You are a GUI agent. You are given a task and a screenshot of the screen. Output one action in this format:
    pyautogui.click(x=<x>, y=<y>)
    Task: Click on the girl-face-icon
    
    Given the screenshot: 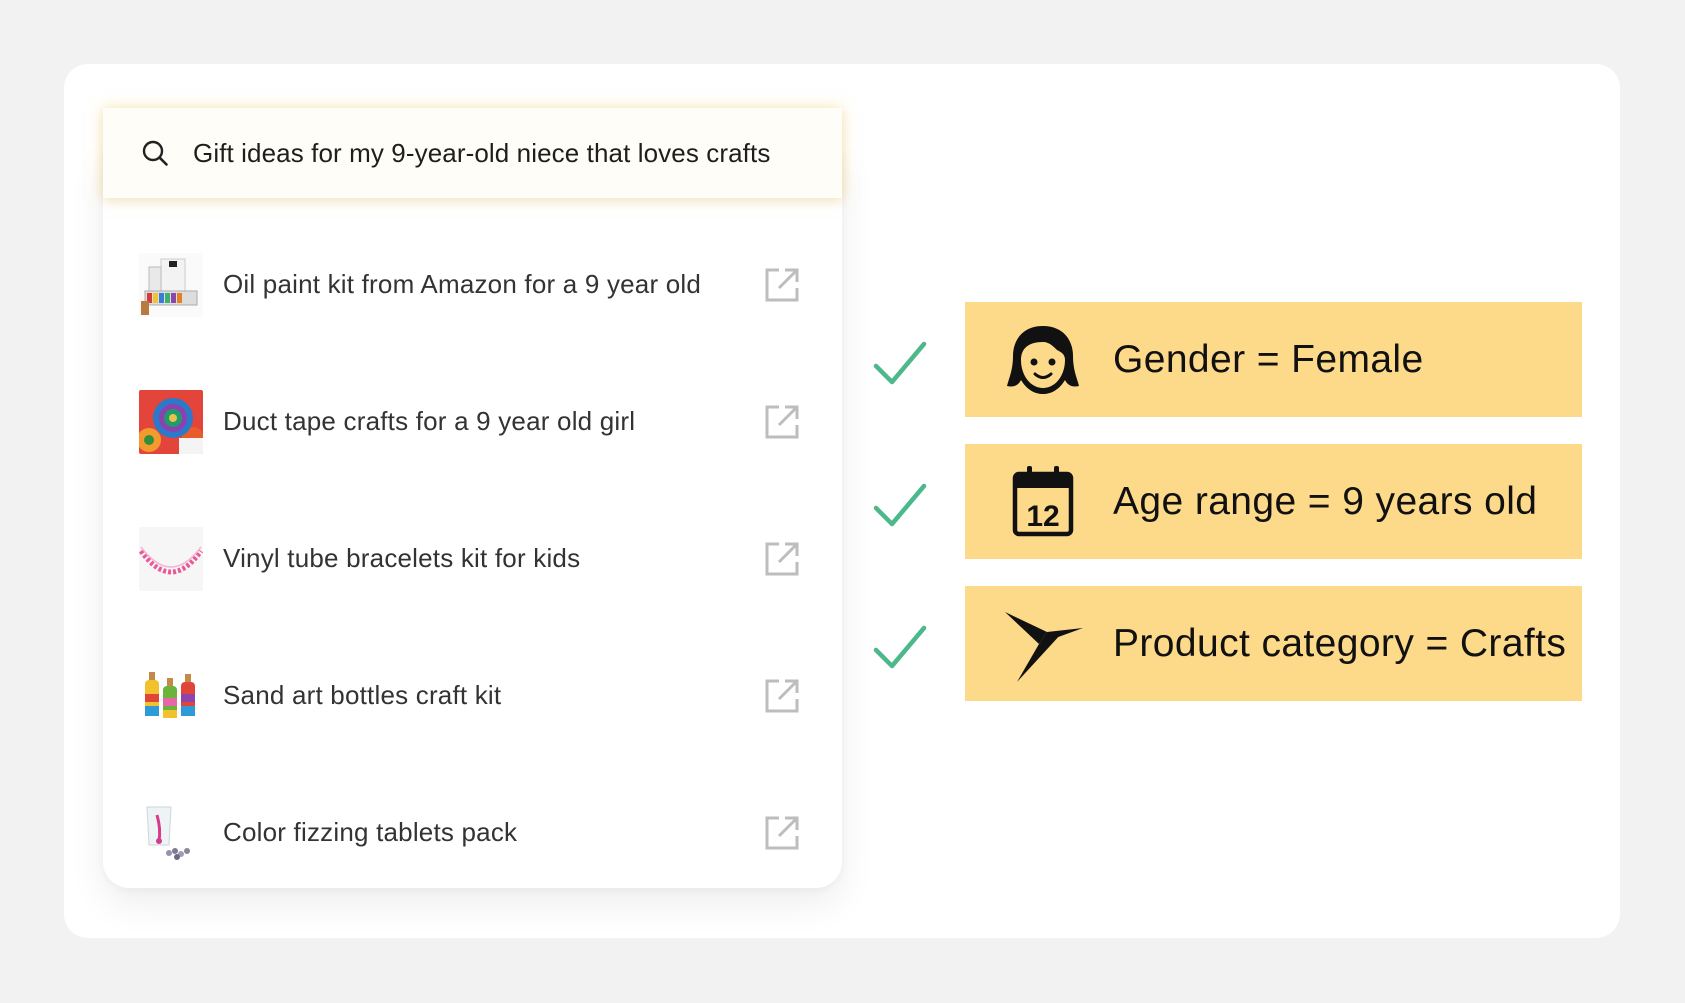 What is the action you would take?
    pyautogui.click(x=1043, y=360)
    